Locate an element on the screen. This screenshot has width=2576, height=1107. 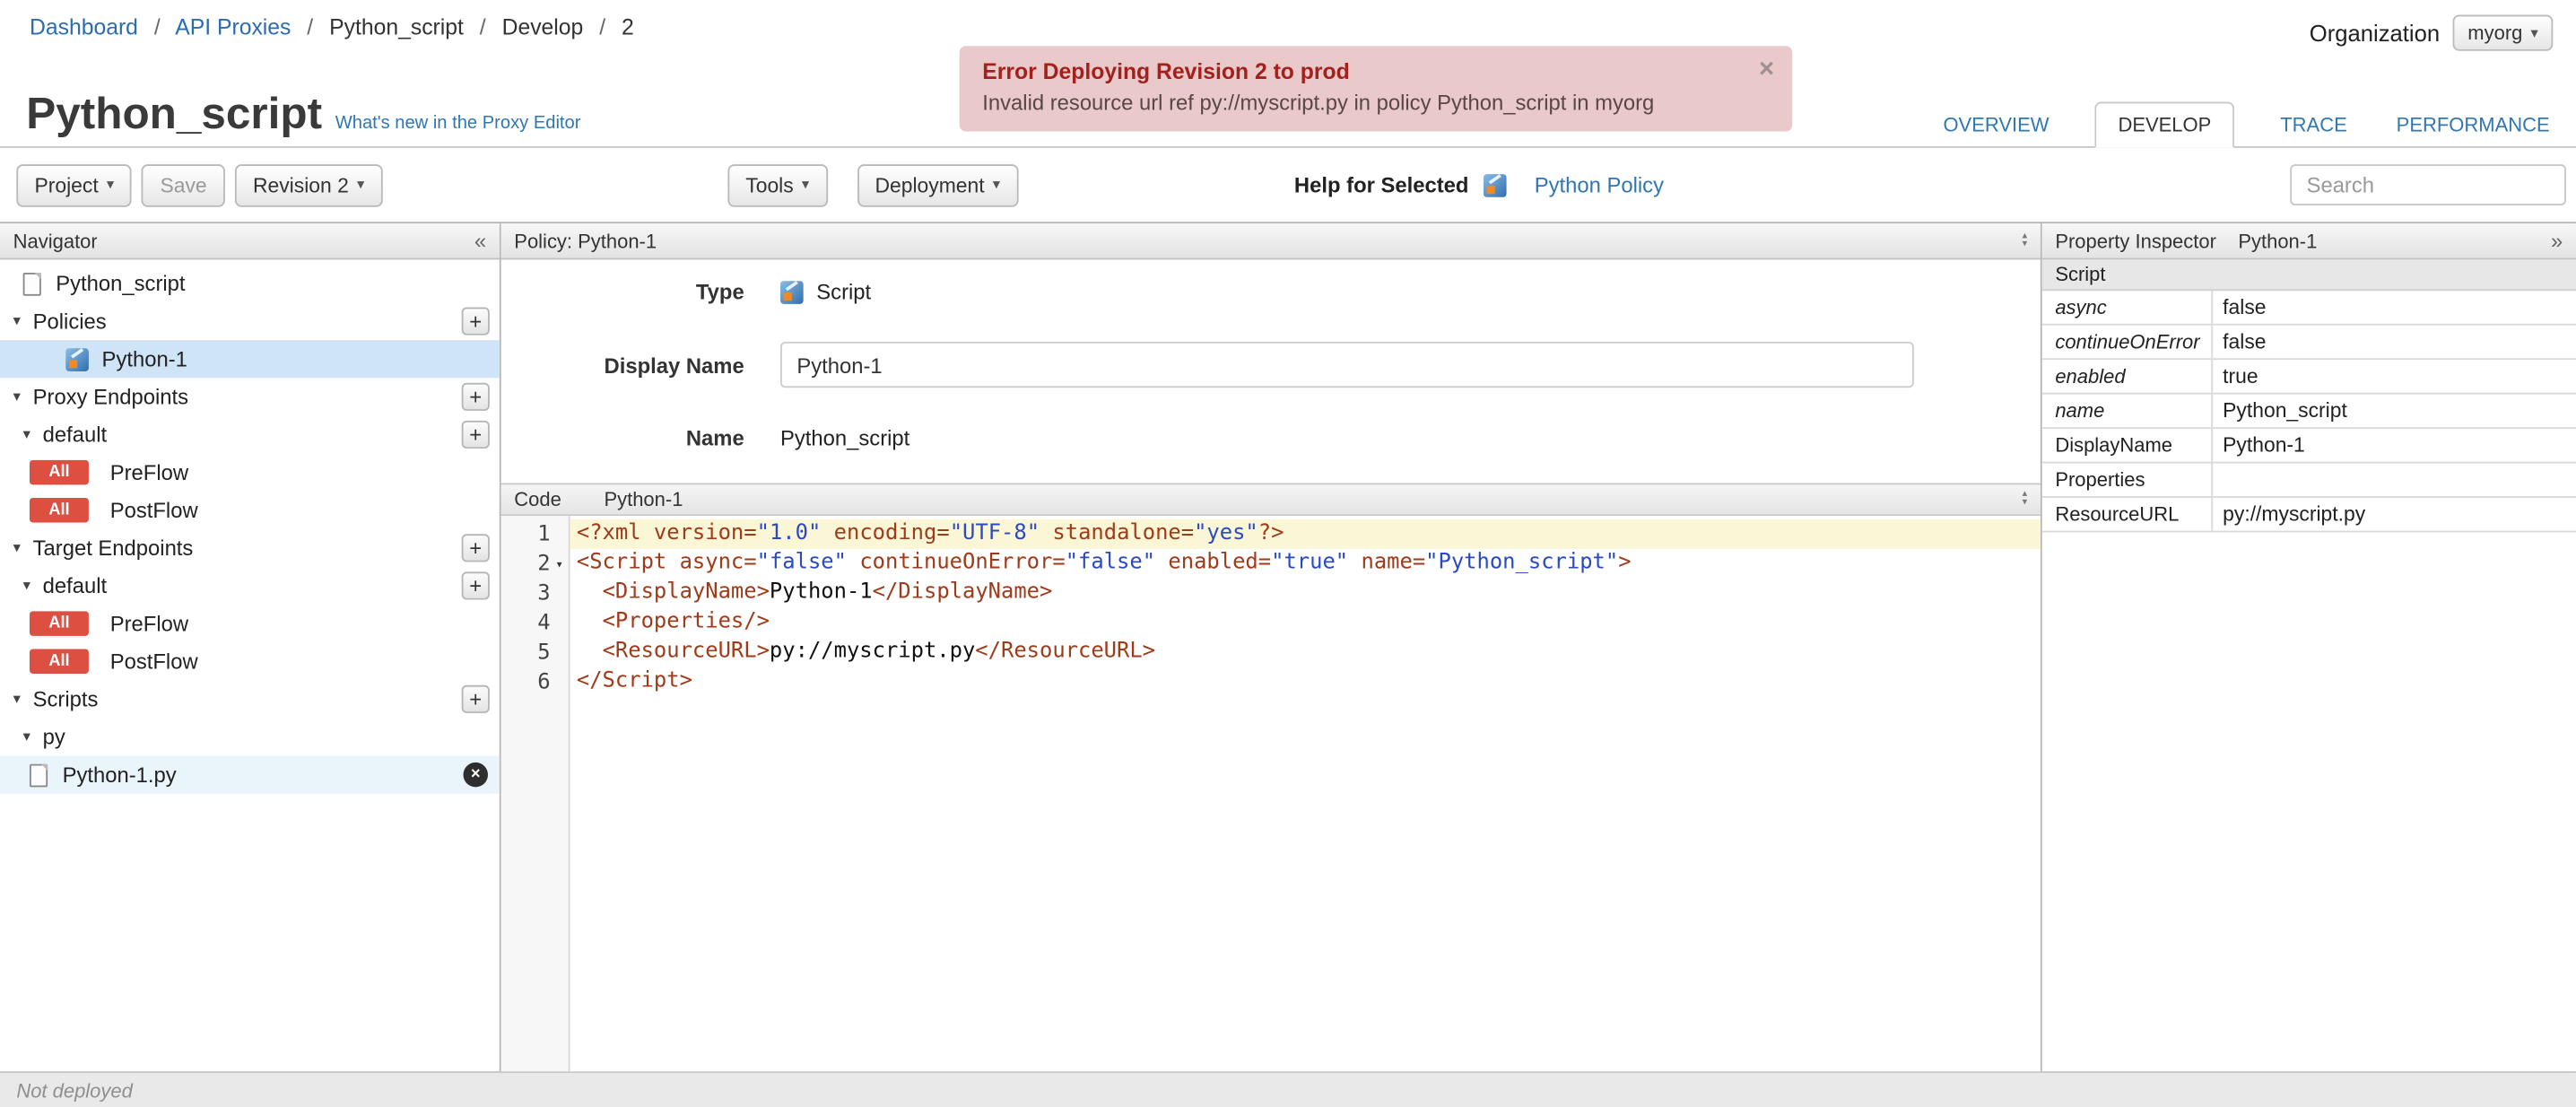
organization-select: myorg ▾ is located at coordinates (2503, 32).